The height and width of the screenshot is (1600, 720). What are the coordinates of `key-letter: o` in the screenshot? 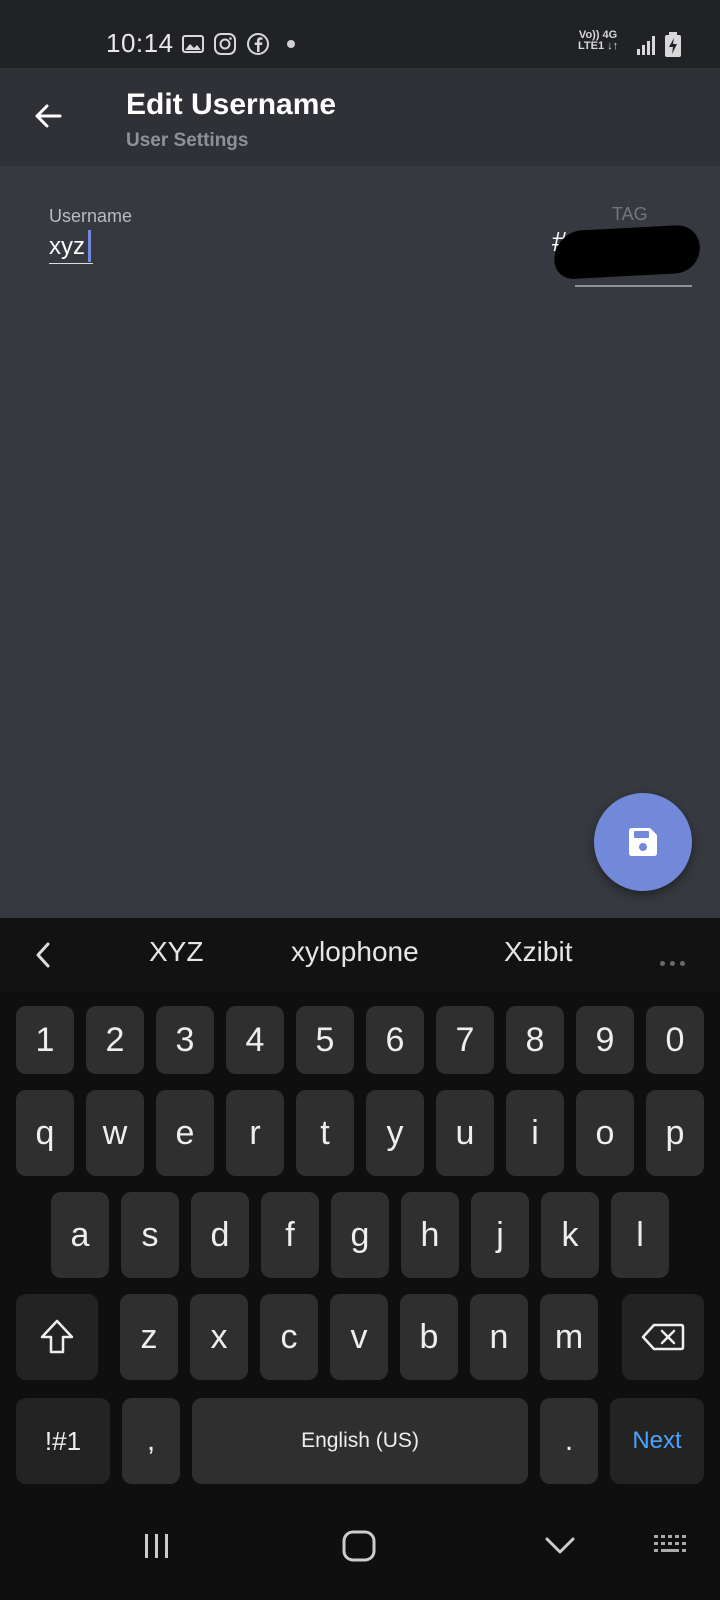 It's located at (605, 1133).